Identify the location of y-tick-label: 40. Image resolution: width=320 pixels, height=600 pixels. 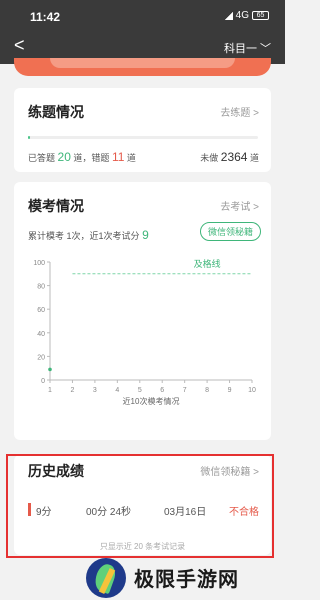
(41, 334).